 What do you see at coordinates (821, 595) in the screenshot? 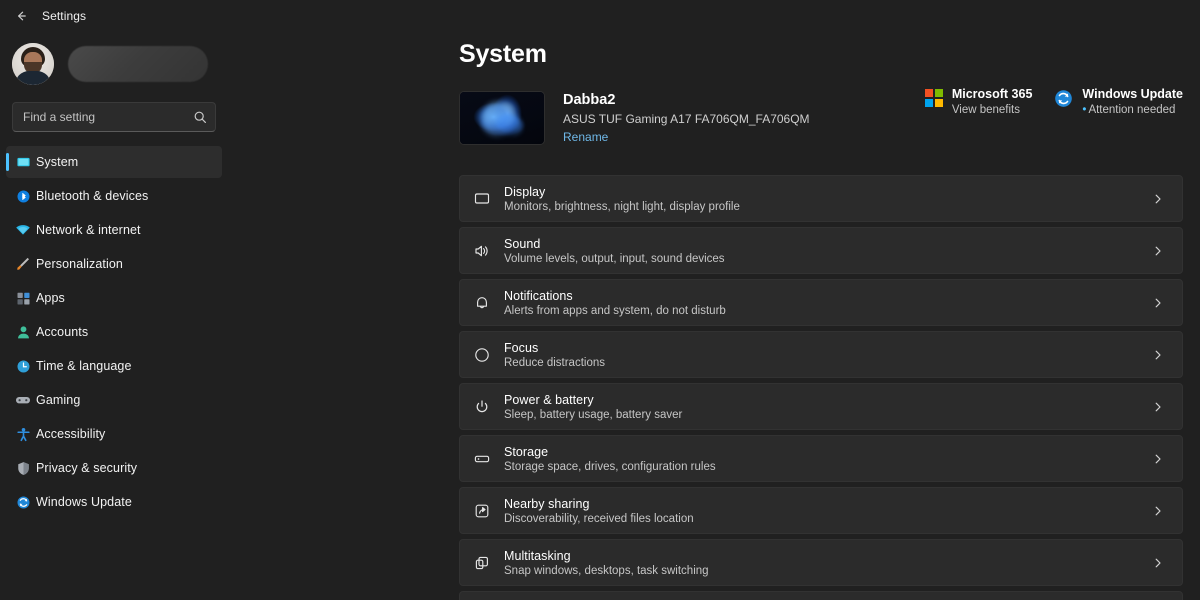
I see `settings-row-next-partial` at bounding box center [821, 595].